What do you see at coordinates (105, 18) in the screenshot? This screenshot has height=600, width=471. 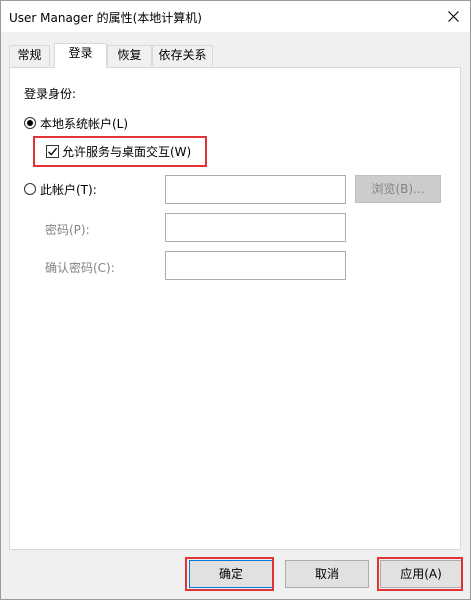 I see `window-title: User Manager 的属性(本地计算机)` at bounding box center [105, 18].